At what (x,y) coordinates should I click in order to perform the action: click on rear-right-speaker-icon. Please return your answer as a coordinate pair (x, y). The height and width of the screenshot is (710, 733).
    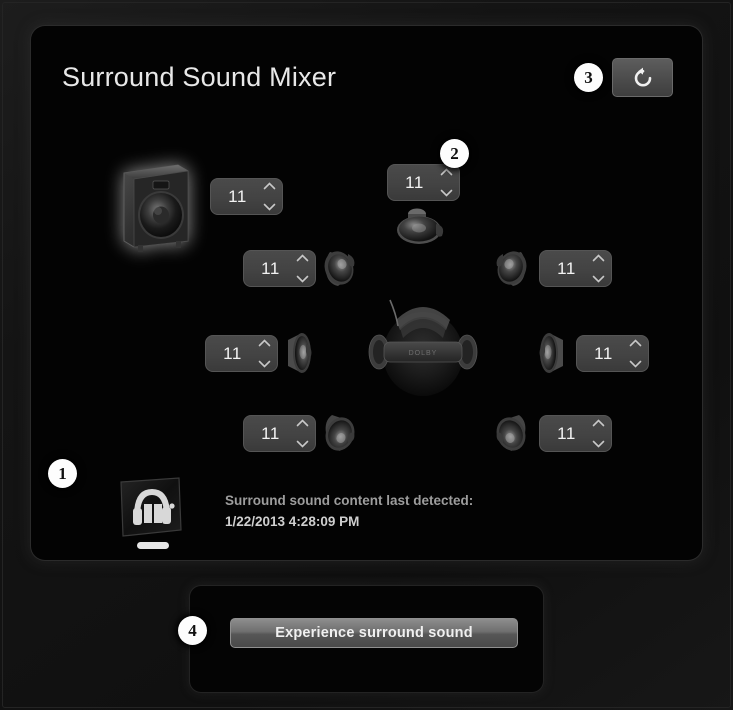
    Looking at the image, I should click on (510, 435).